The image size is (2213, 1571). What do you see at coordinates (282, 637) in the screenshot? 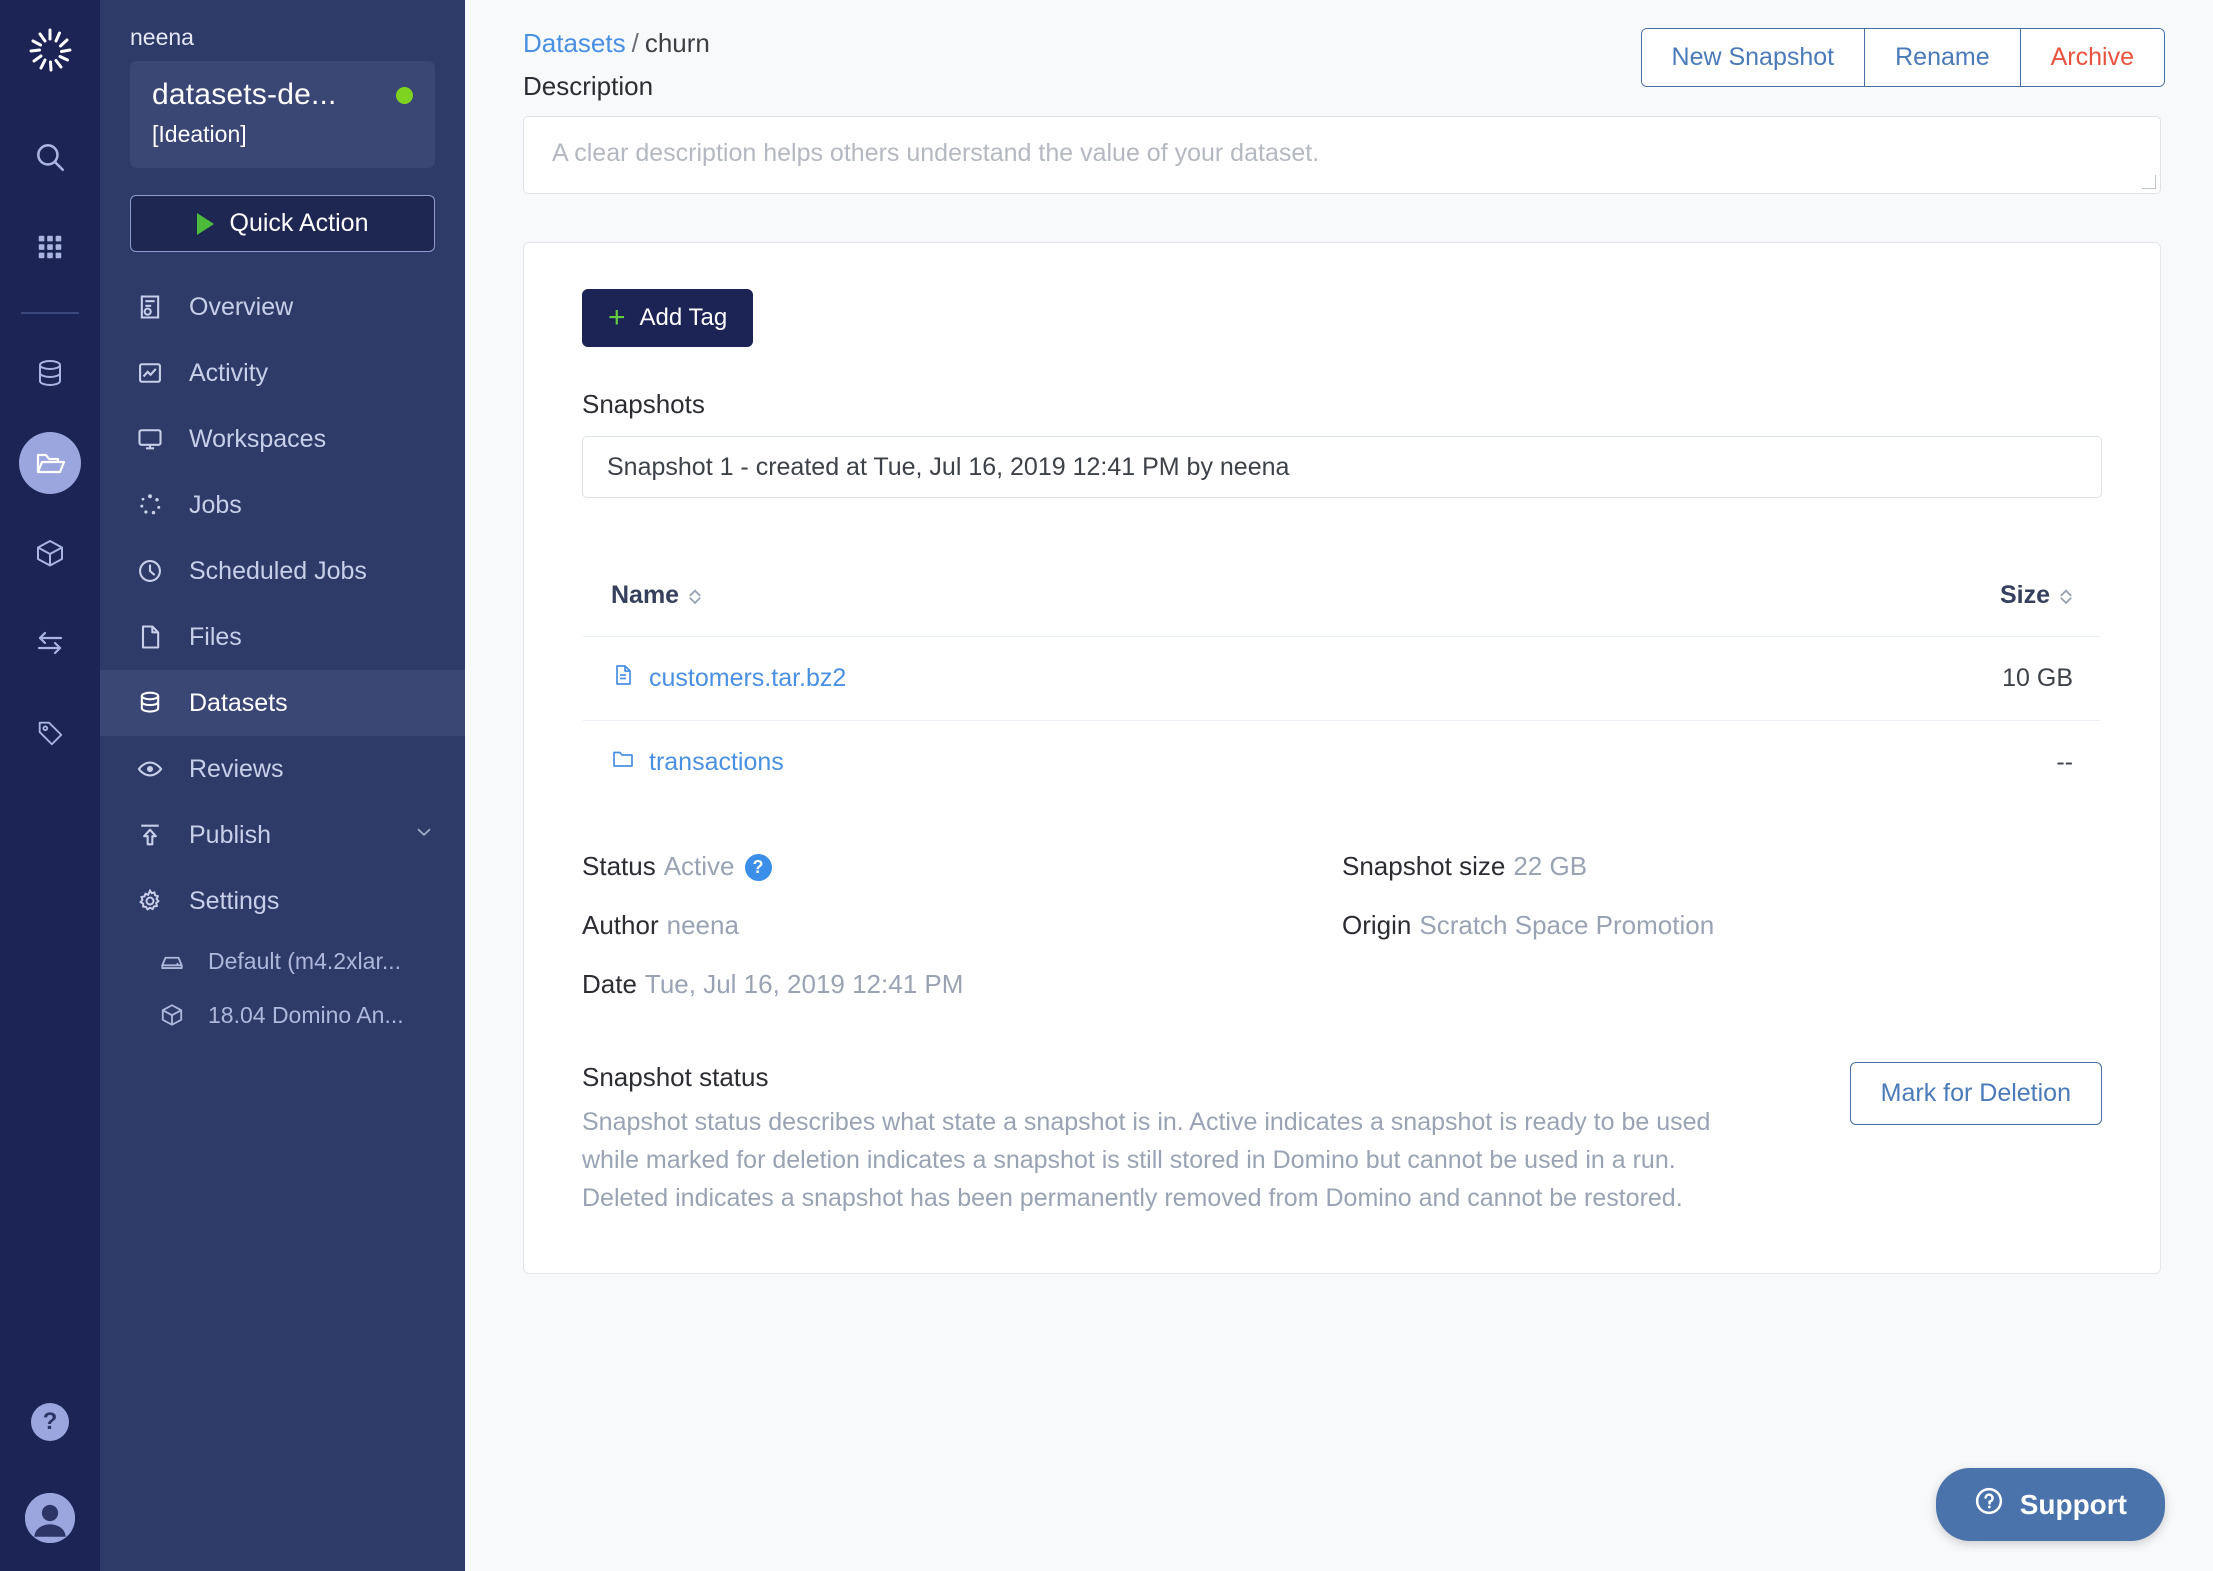
I see `sidebar-item-files: Files` at bounding box center [282, 637].